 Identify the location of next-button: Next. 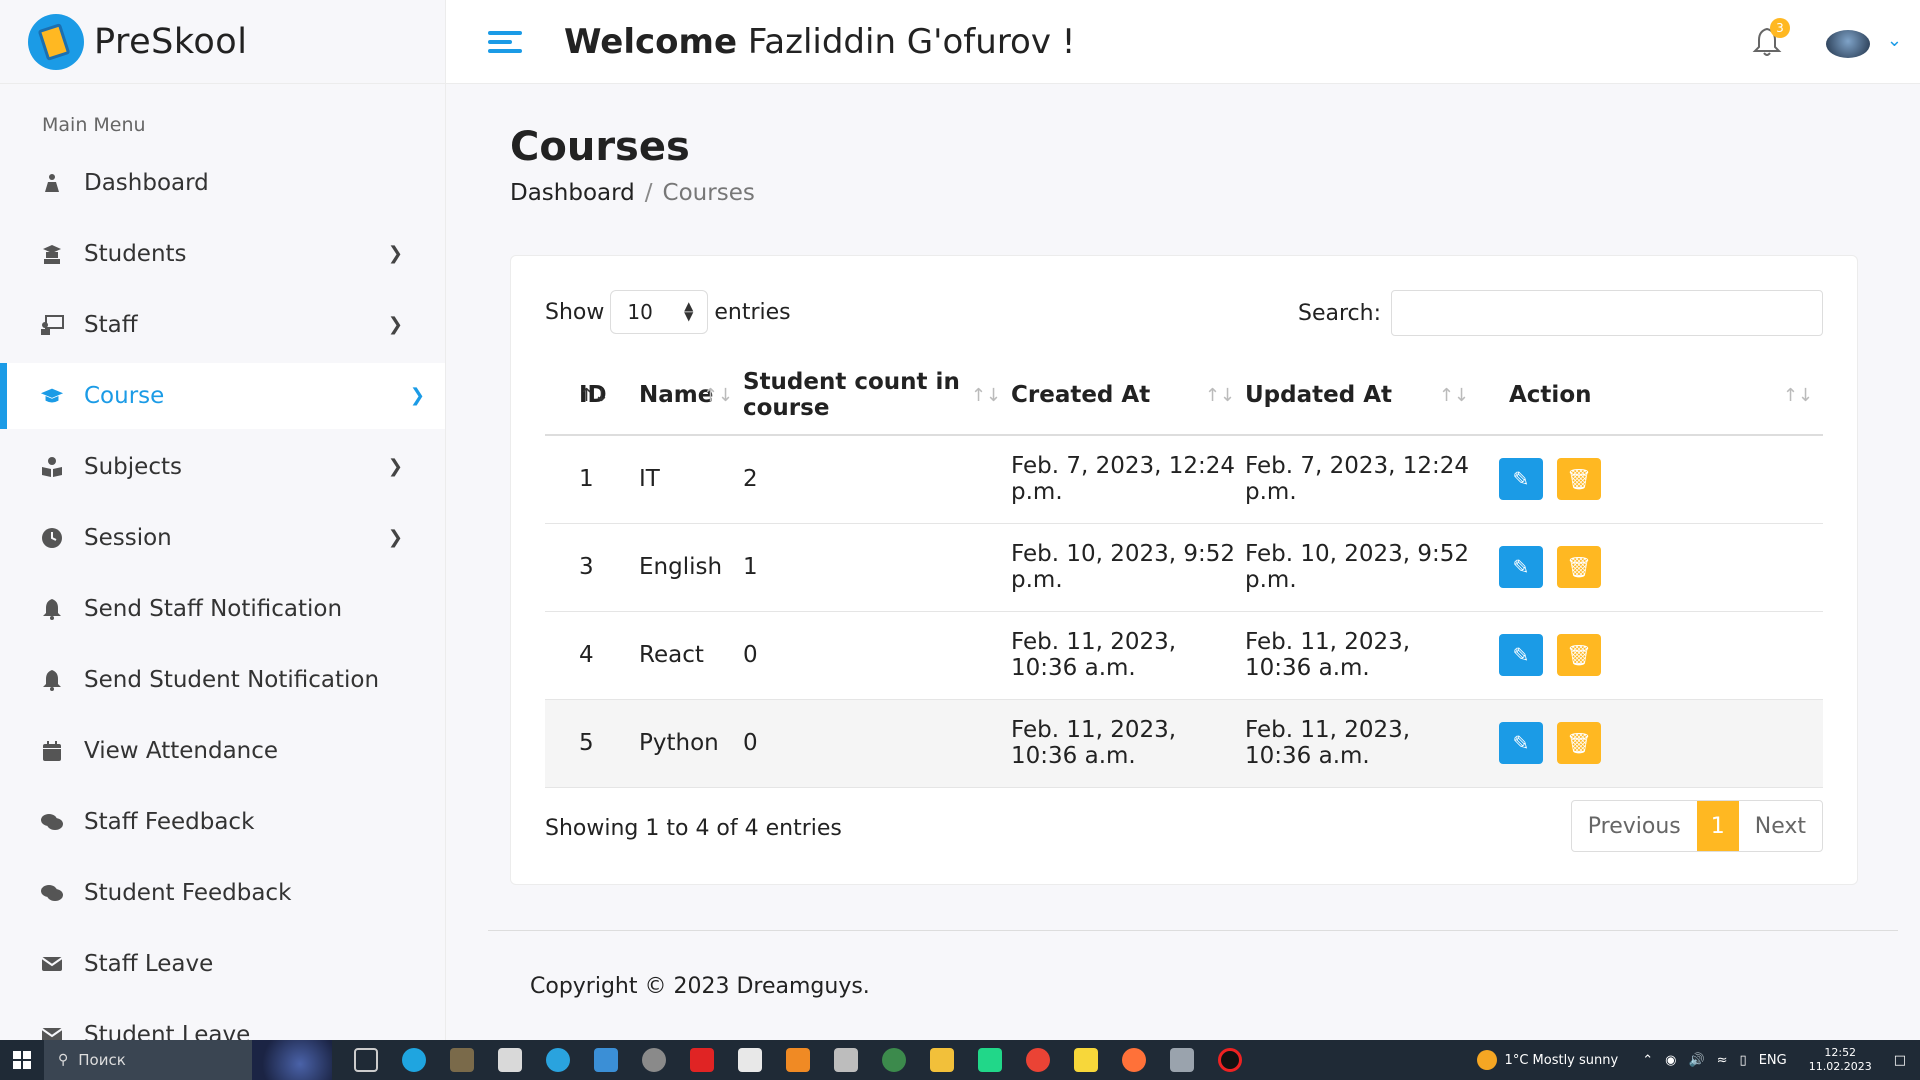
(1780, 826).